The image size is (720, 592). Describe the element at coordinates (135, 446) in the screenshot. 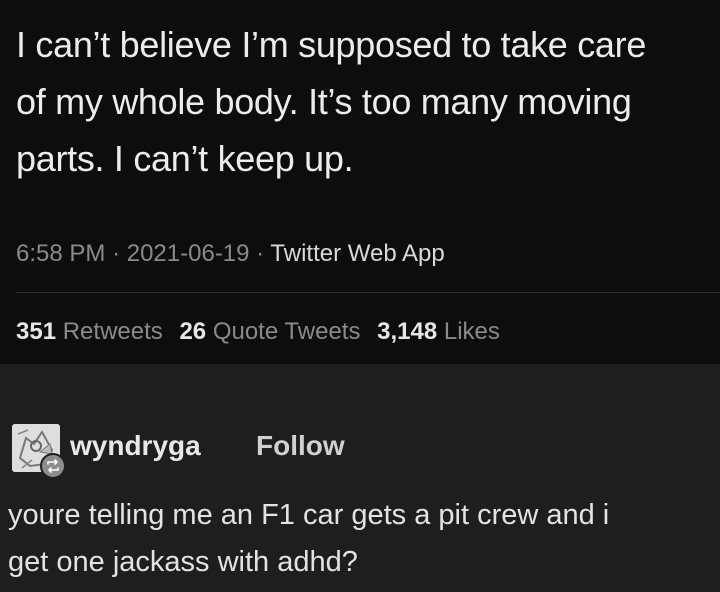

I see `post-username: wyndryga` at that location.